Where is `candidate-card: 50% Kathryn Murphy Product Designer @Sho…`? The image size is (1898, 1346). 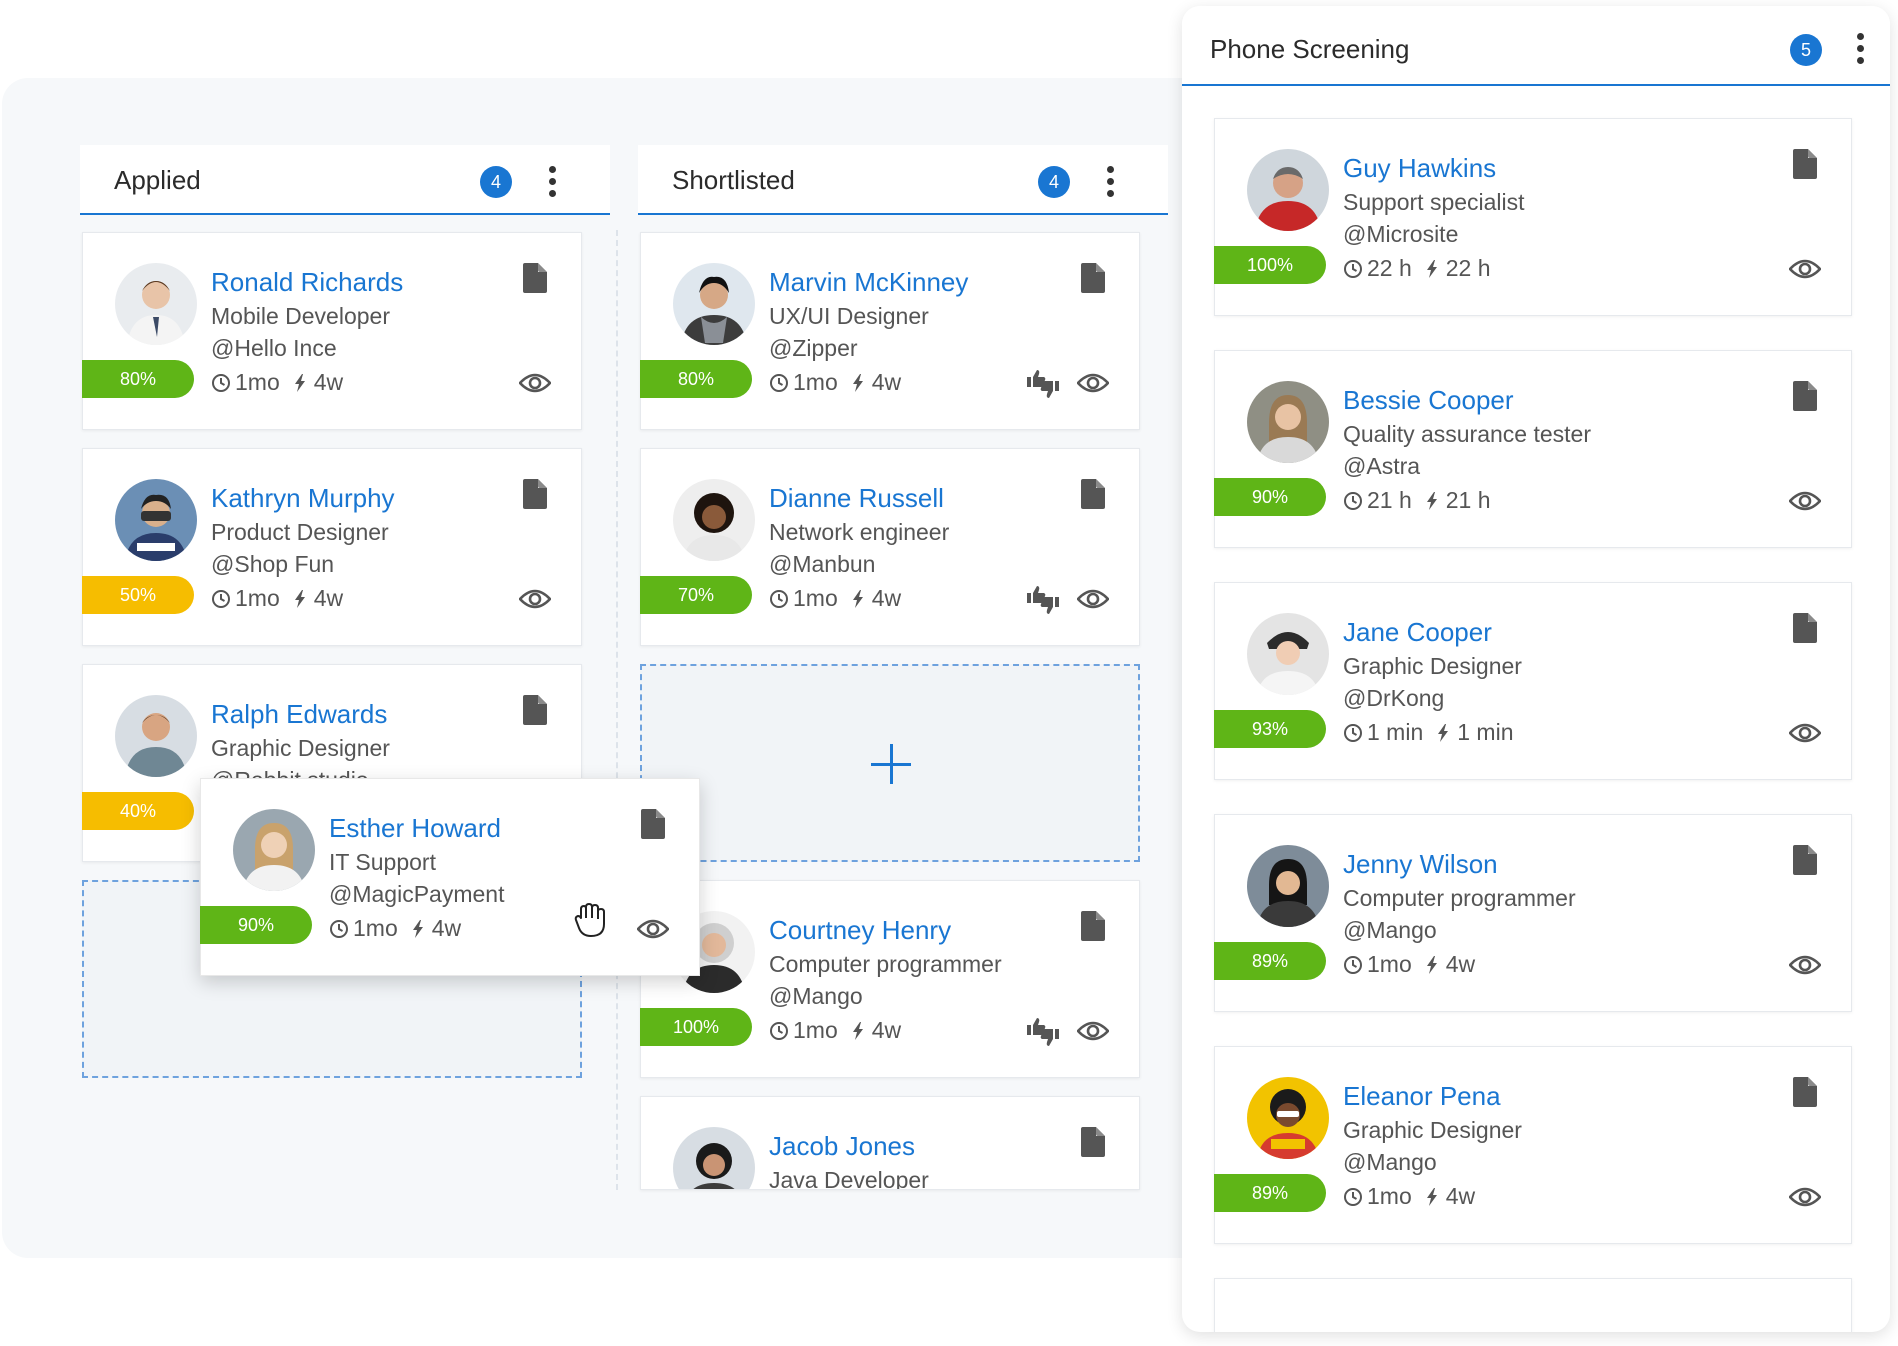
candidate-card: 50% Kathryn Murphy Product Designer @Sho… is located at coordinates (332, 547).